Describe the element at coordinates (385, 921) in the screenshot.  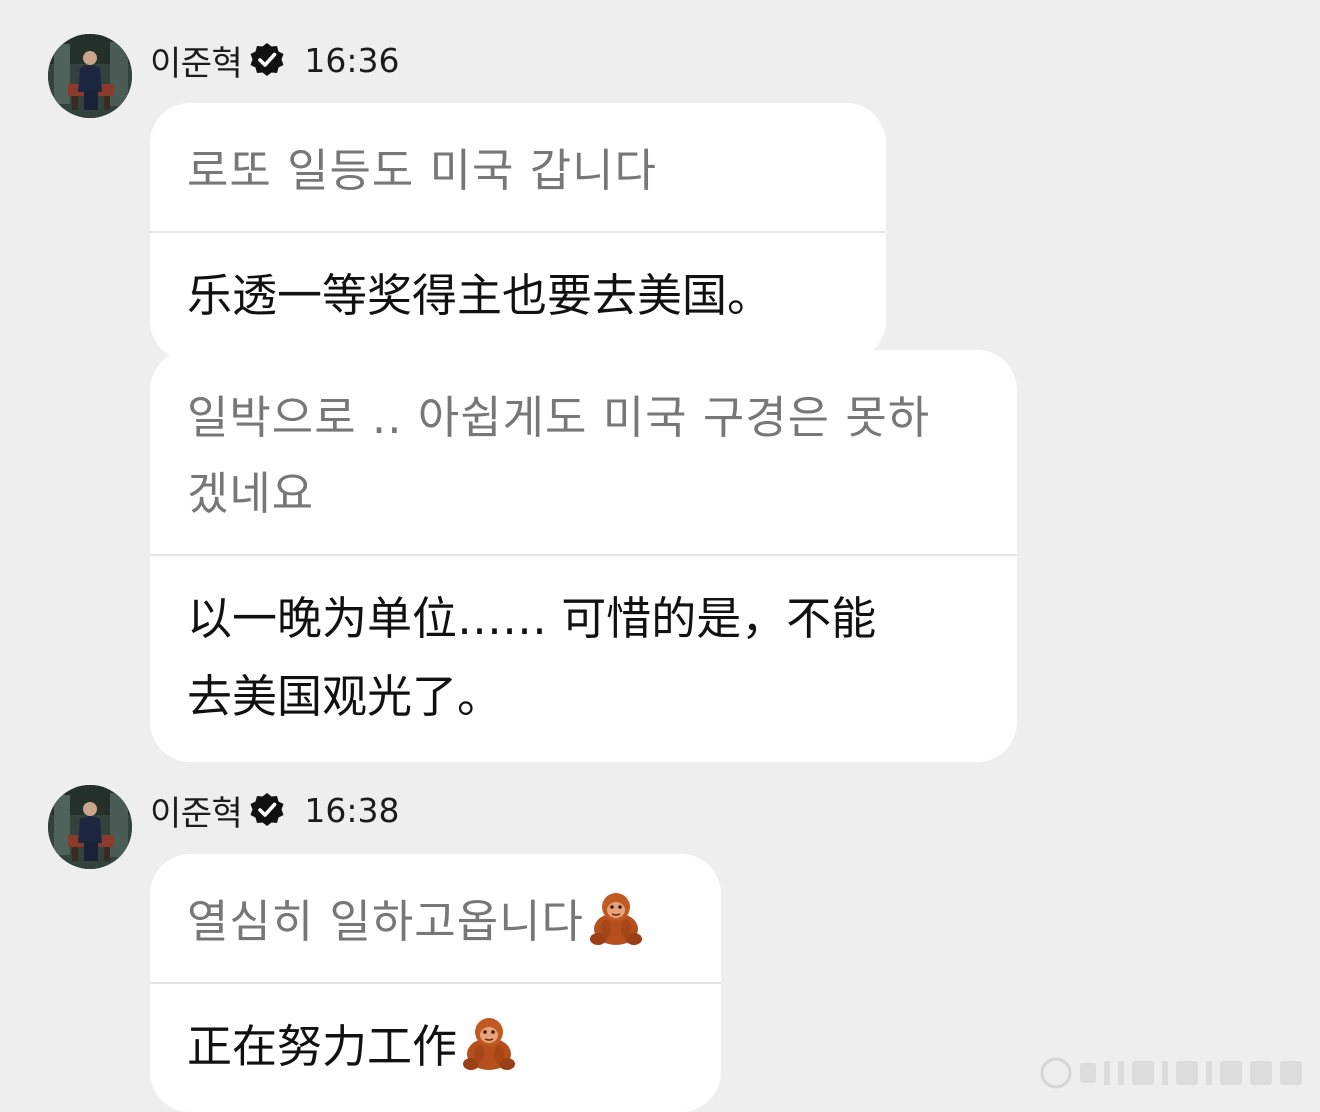
I see `original-text-content: 열심히 일하고옵니다` at that location.